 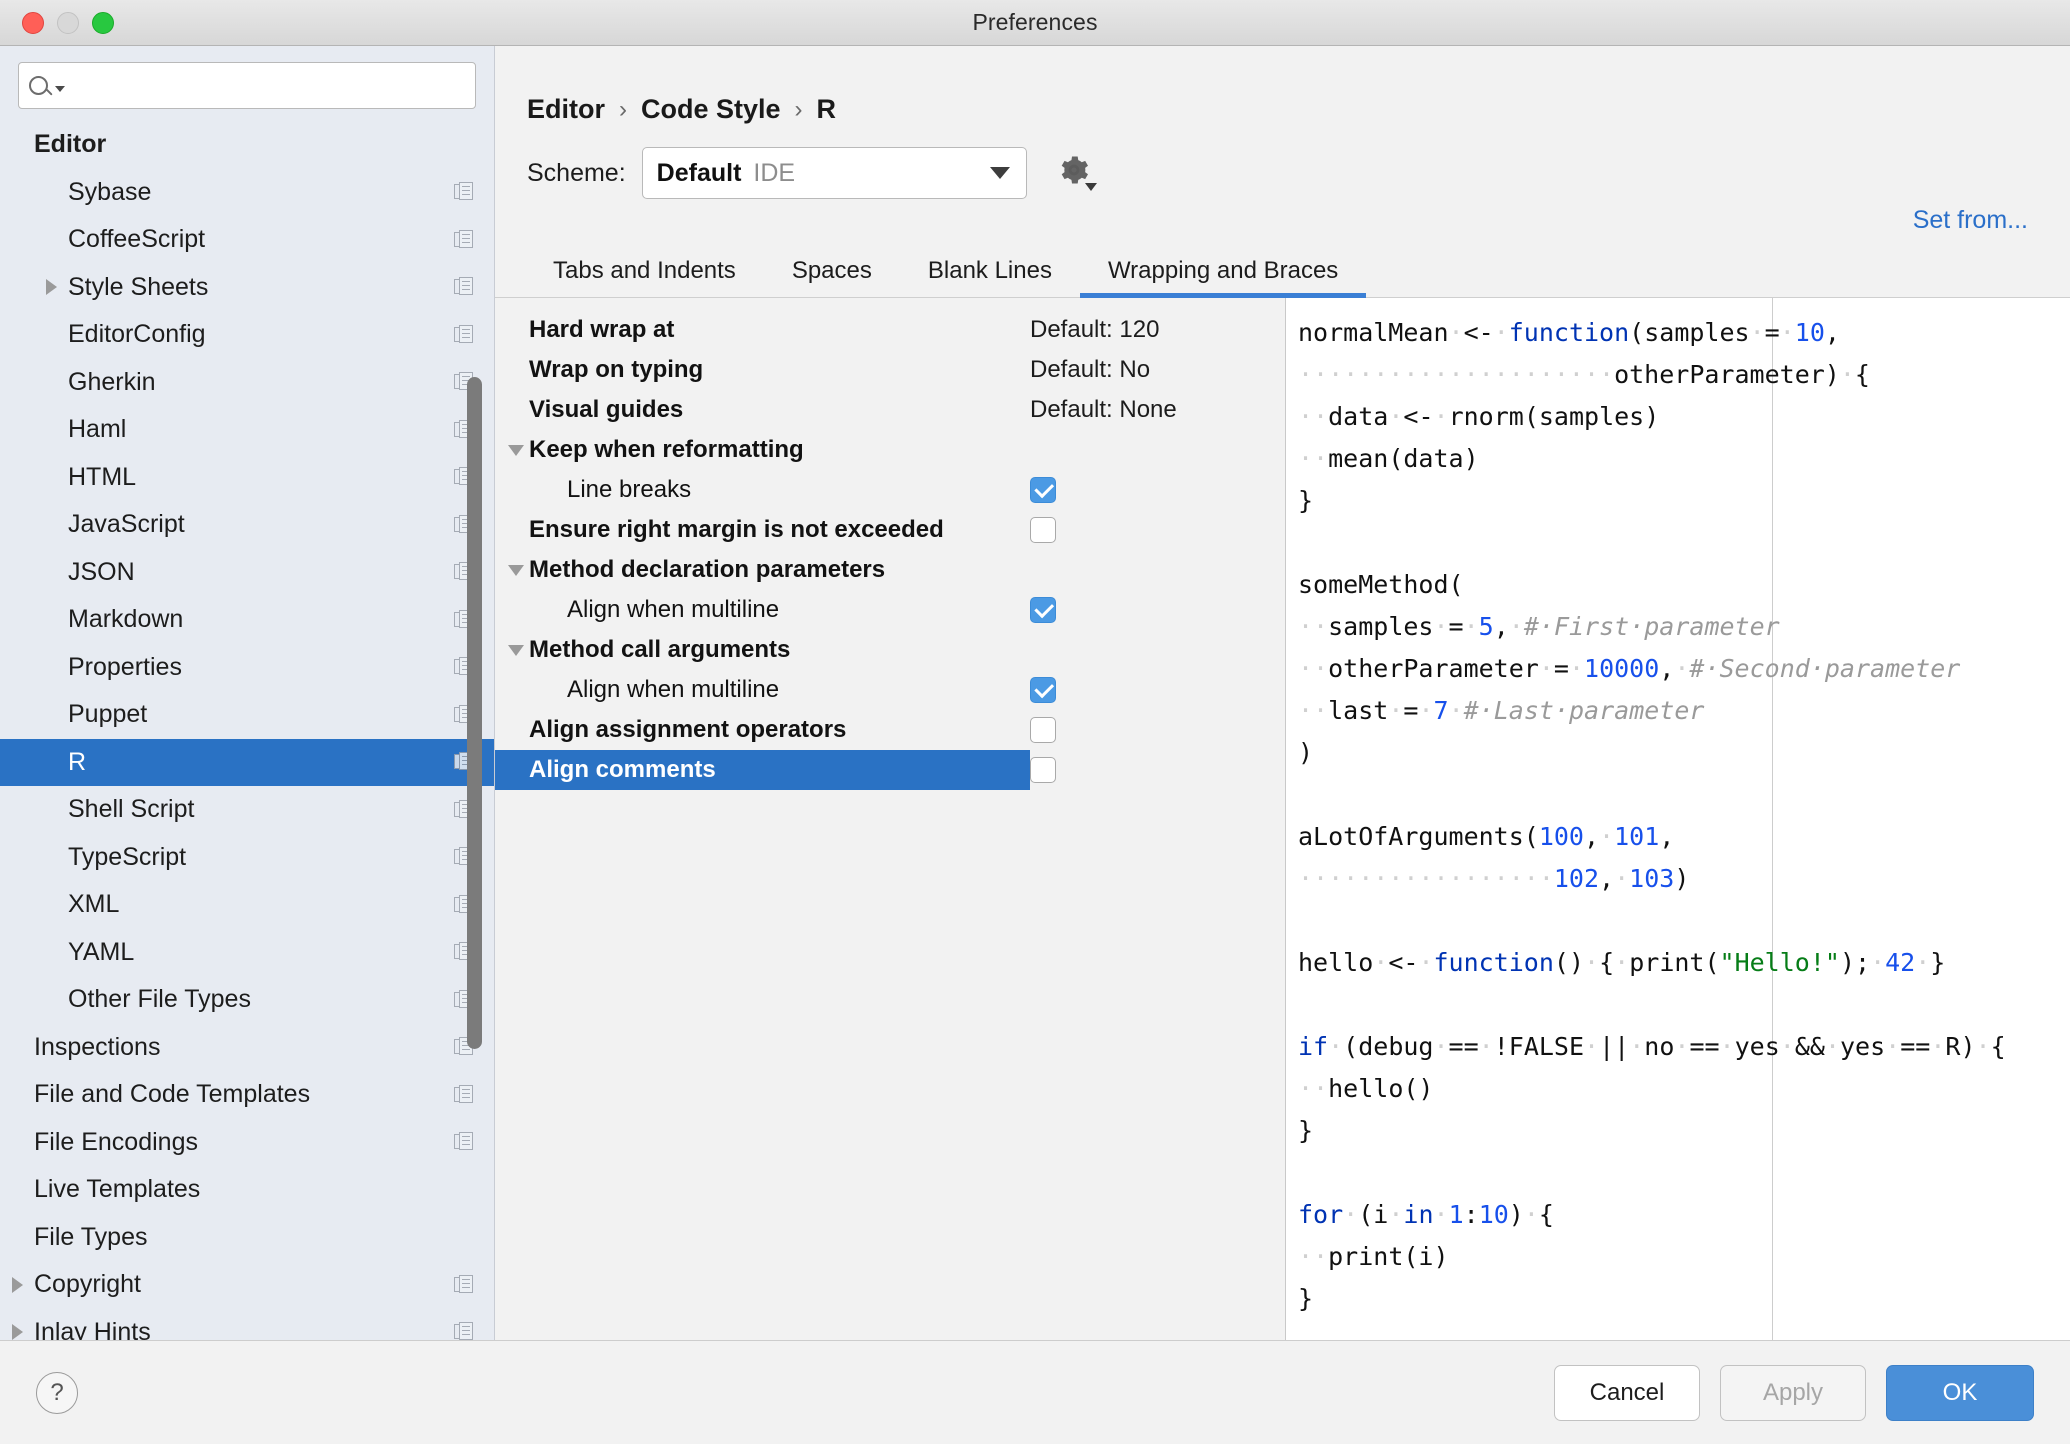 What do you see at coordinates (1090, 187) in the screenshot?
I see `gear-chevron-icon` at bounding box center [1090, 187].